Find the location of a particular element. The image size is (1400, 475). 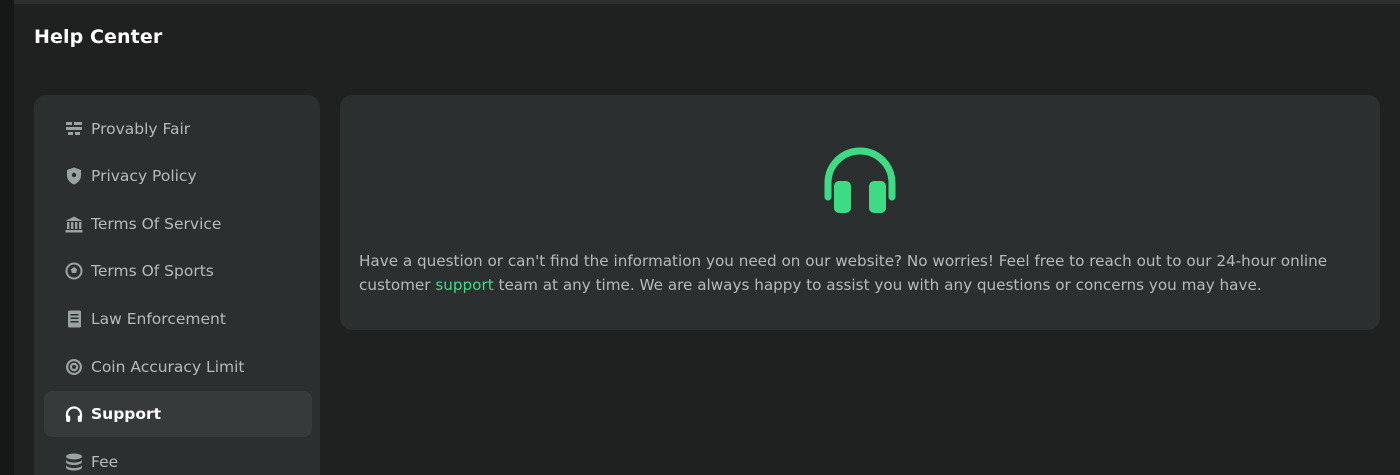

sidebar-item-label: Law Enforcement is located at coordinates (158, 319).